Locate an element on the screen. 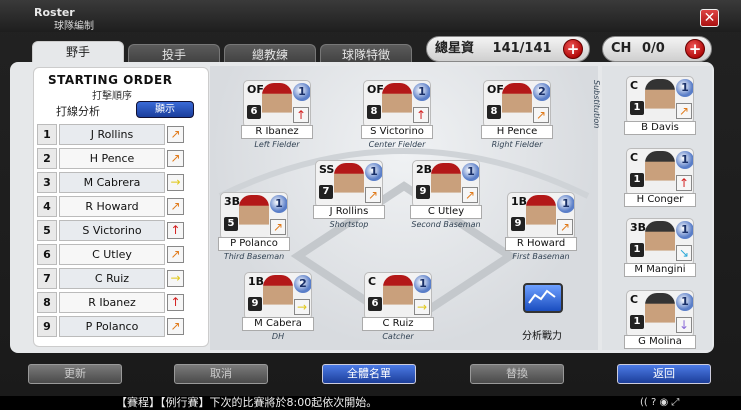 The width and height of the screenshot is (741, 410). order-row: 6C Utley ↗ is located at coordinates (113, 254).